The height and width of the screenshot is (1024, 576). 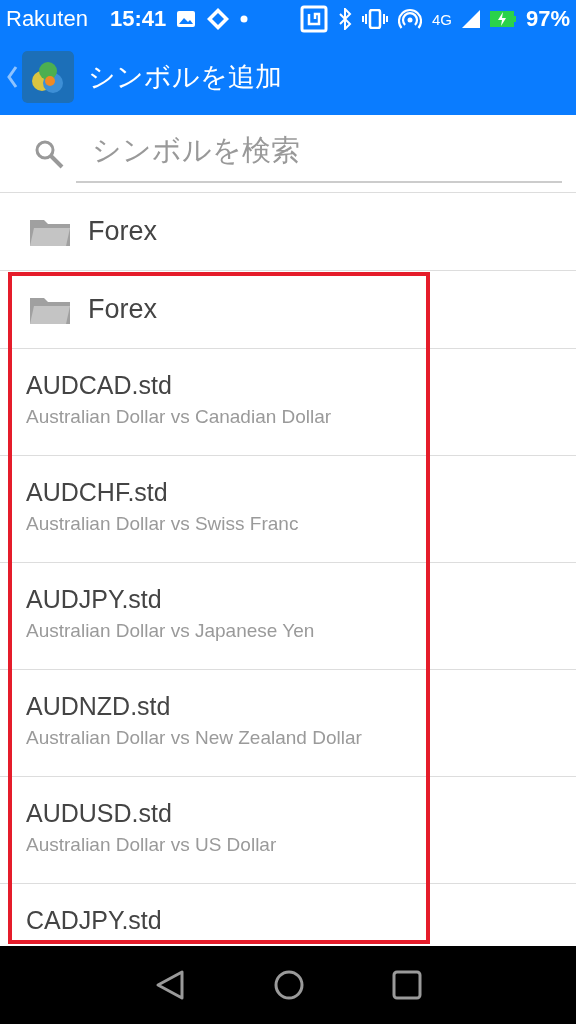 What do you see at coordinates (547, 19) in the screenshot?
I see `battery-percent: 97%` at bounding box center [547, 19].